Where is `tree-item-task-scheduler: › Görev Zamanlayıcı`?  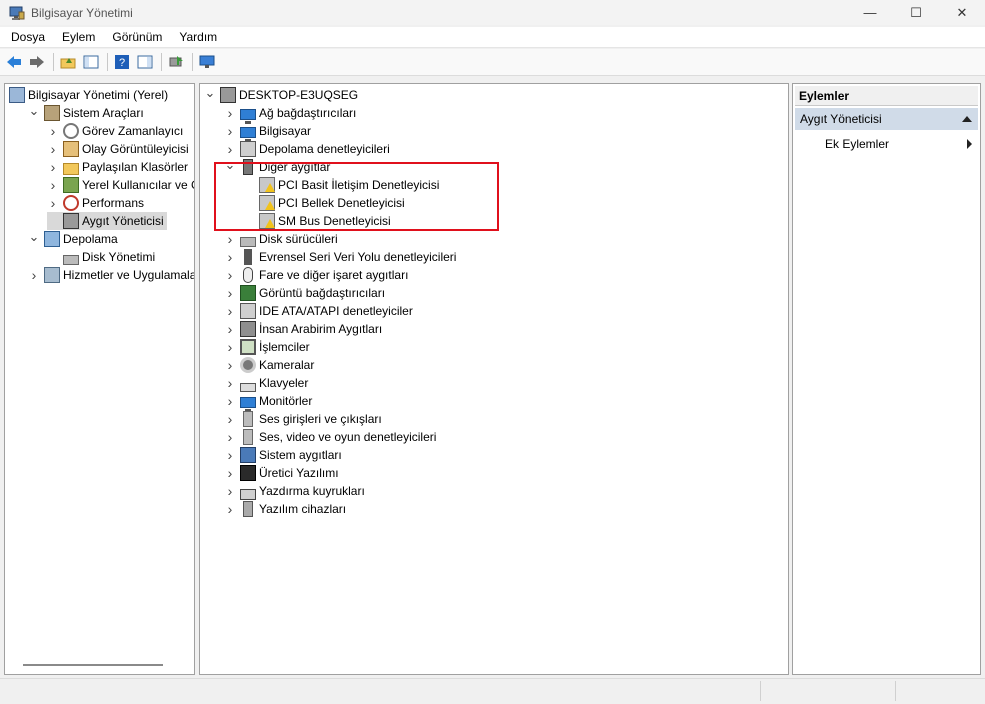
tree-item-task-scheduler: › Görev Zamanlayıcı is located at coordinates (115, 131).